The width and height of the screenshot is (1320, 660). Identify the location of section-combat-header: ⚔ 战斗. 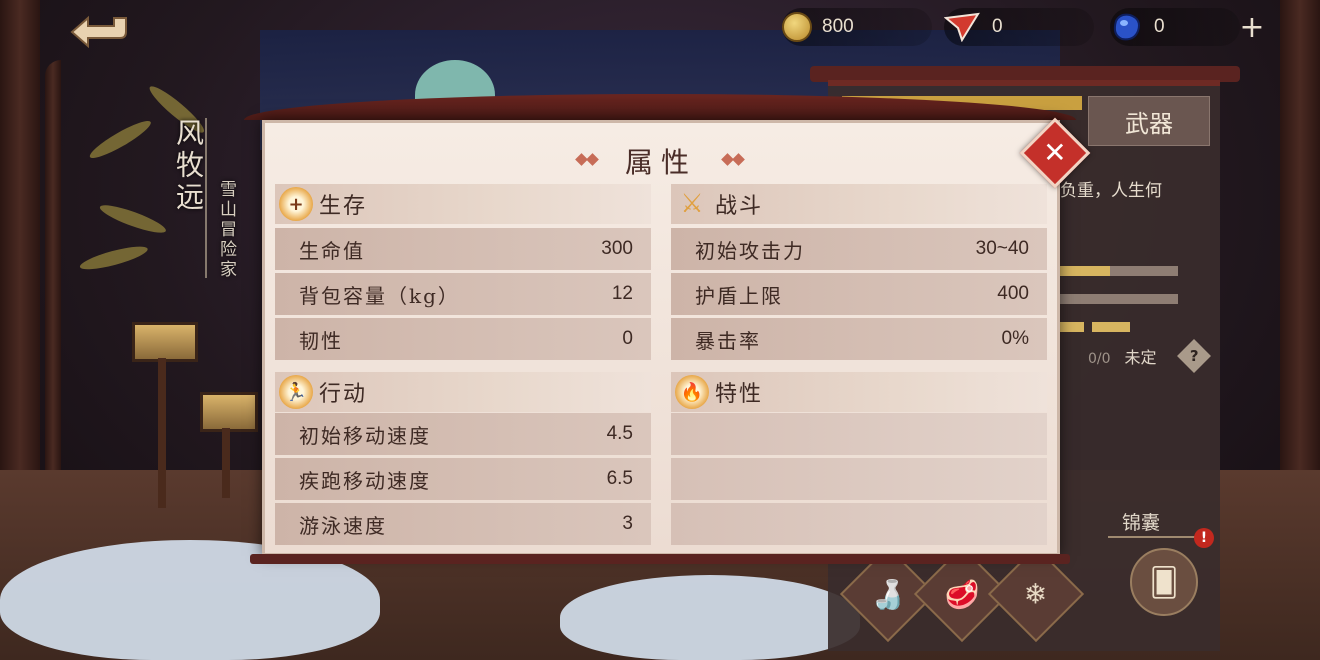
(859, 204).